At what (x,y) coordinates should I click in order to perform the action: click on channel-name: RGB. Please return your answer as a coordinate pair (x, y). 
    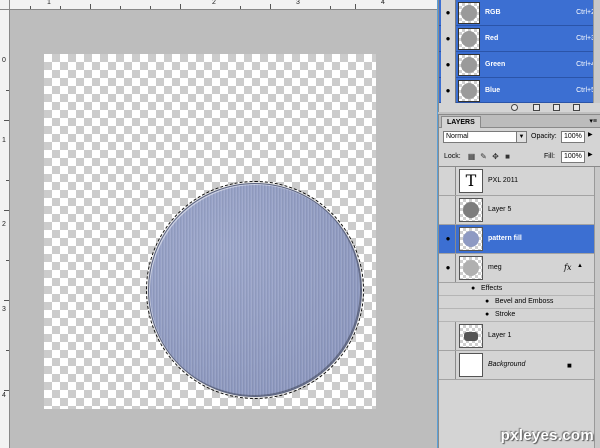
    Looking at the image, I should click on (493, 12).